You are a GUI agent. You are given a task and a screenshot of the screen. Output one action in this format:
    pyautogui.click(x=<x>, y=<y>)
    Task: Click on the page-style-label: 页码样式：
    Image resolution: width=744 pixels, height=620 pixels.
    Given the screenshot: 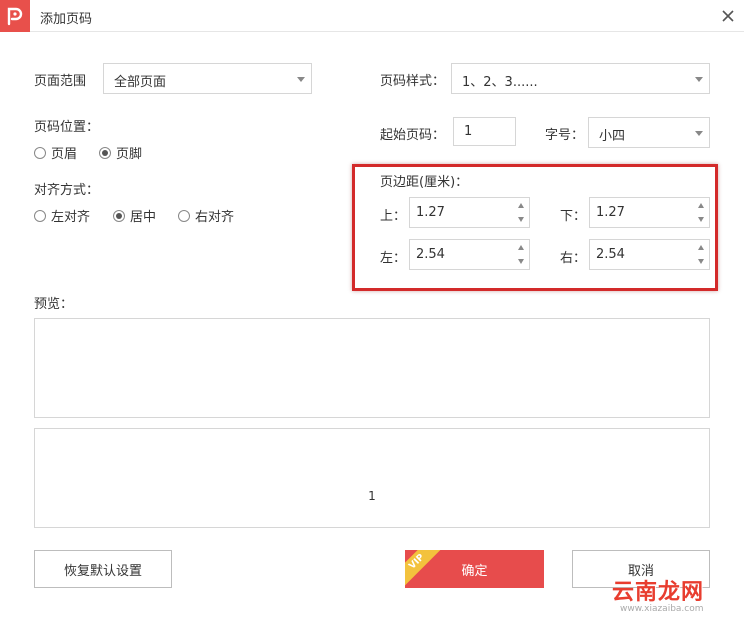 What is the action you would take?
    pyautogui.click(x=413, y=81)
    